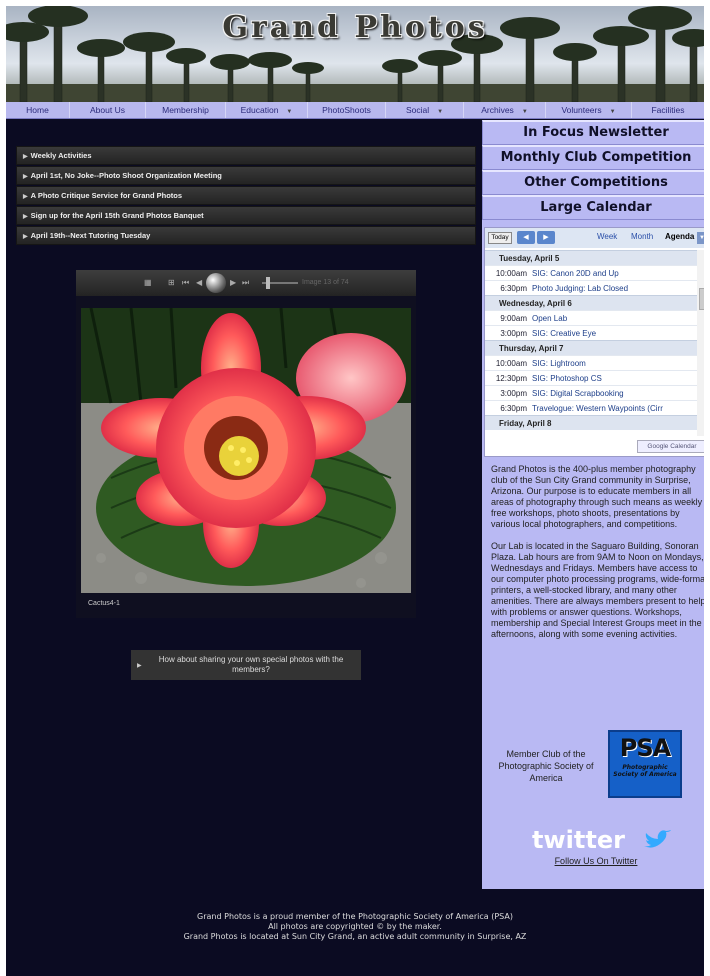 The height and width of the screenshot is (976, 710). I want to click on nav-item-membership: Membership, so click(186, 110).